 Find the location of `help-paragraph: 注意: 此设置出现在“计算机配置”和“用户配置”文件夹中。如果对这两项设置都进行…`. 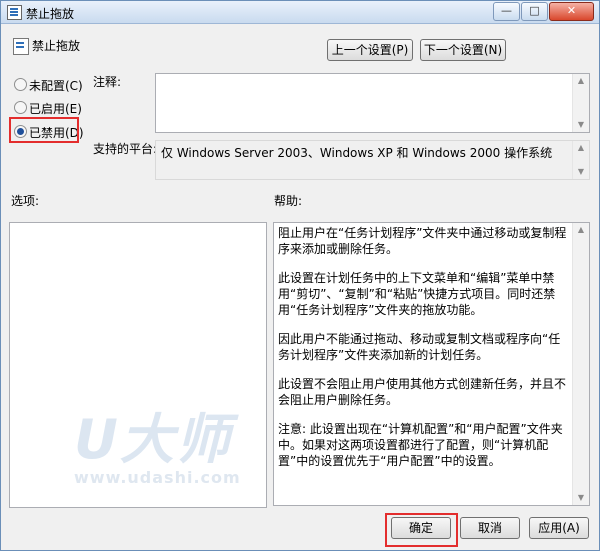

help-paragraph: 注意: 此设置出现在“计算机配置”和“用户配置”文件夹中。如果对这两项设置都进行… is located at coordinates (420, 445).